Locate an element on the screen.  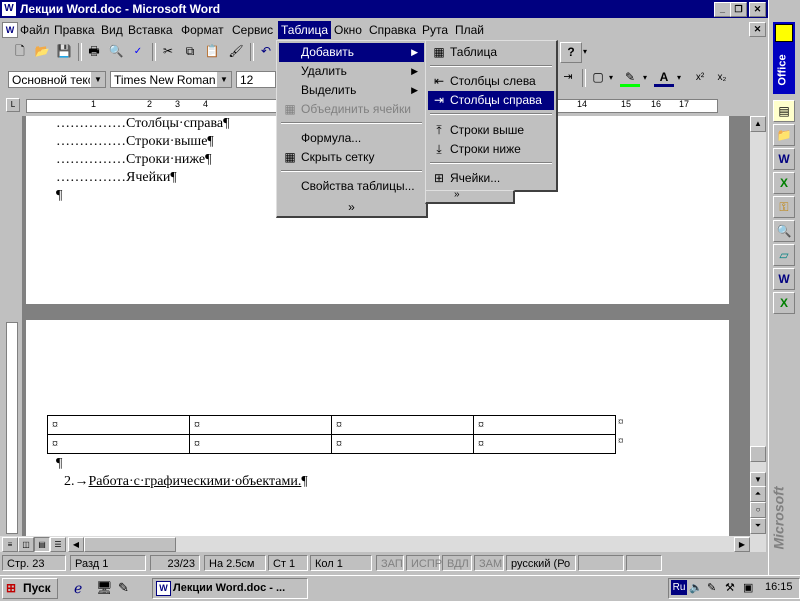
format-painter-icon: 🖌 is located at coordinates (236, 51).